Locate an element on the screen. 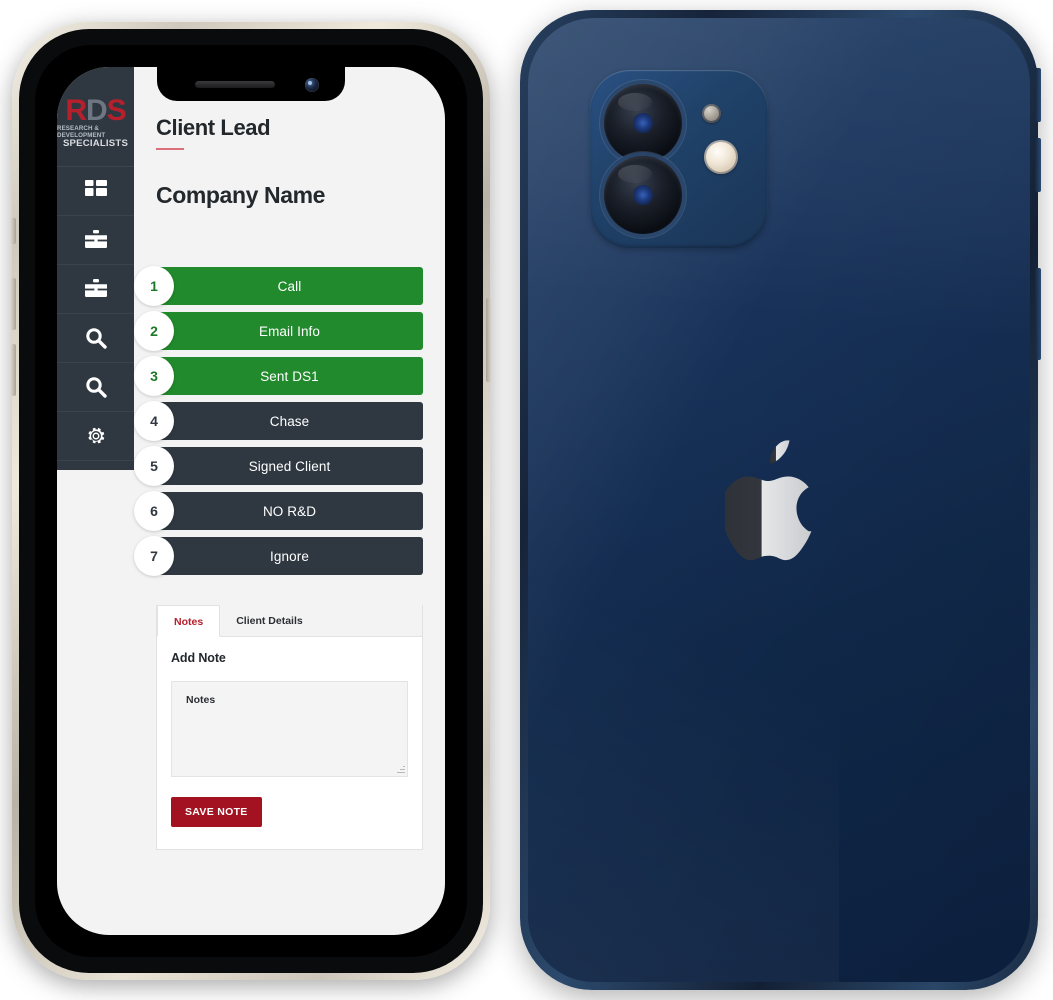 The height and width of the screenshot is (1000, 1053). add-note-heading: Add Note is located at coordinates (198, 658).